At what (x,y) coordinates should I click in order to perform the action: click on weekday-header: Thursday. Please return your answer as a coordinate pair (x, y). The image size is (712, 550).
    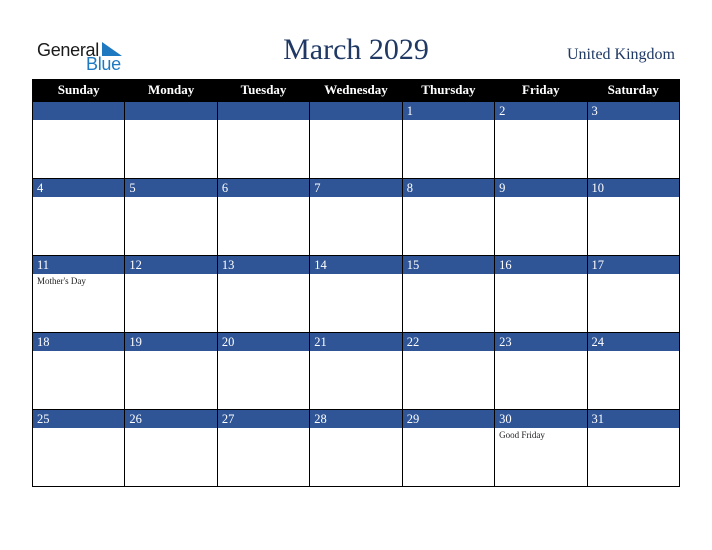
    Looking at the image, I should click on (448, 90).